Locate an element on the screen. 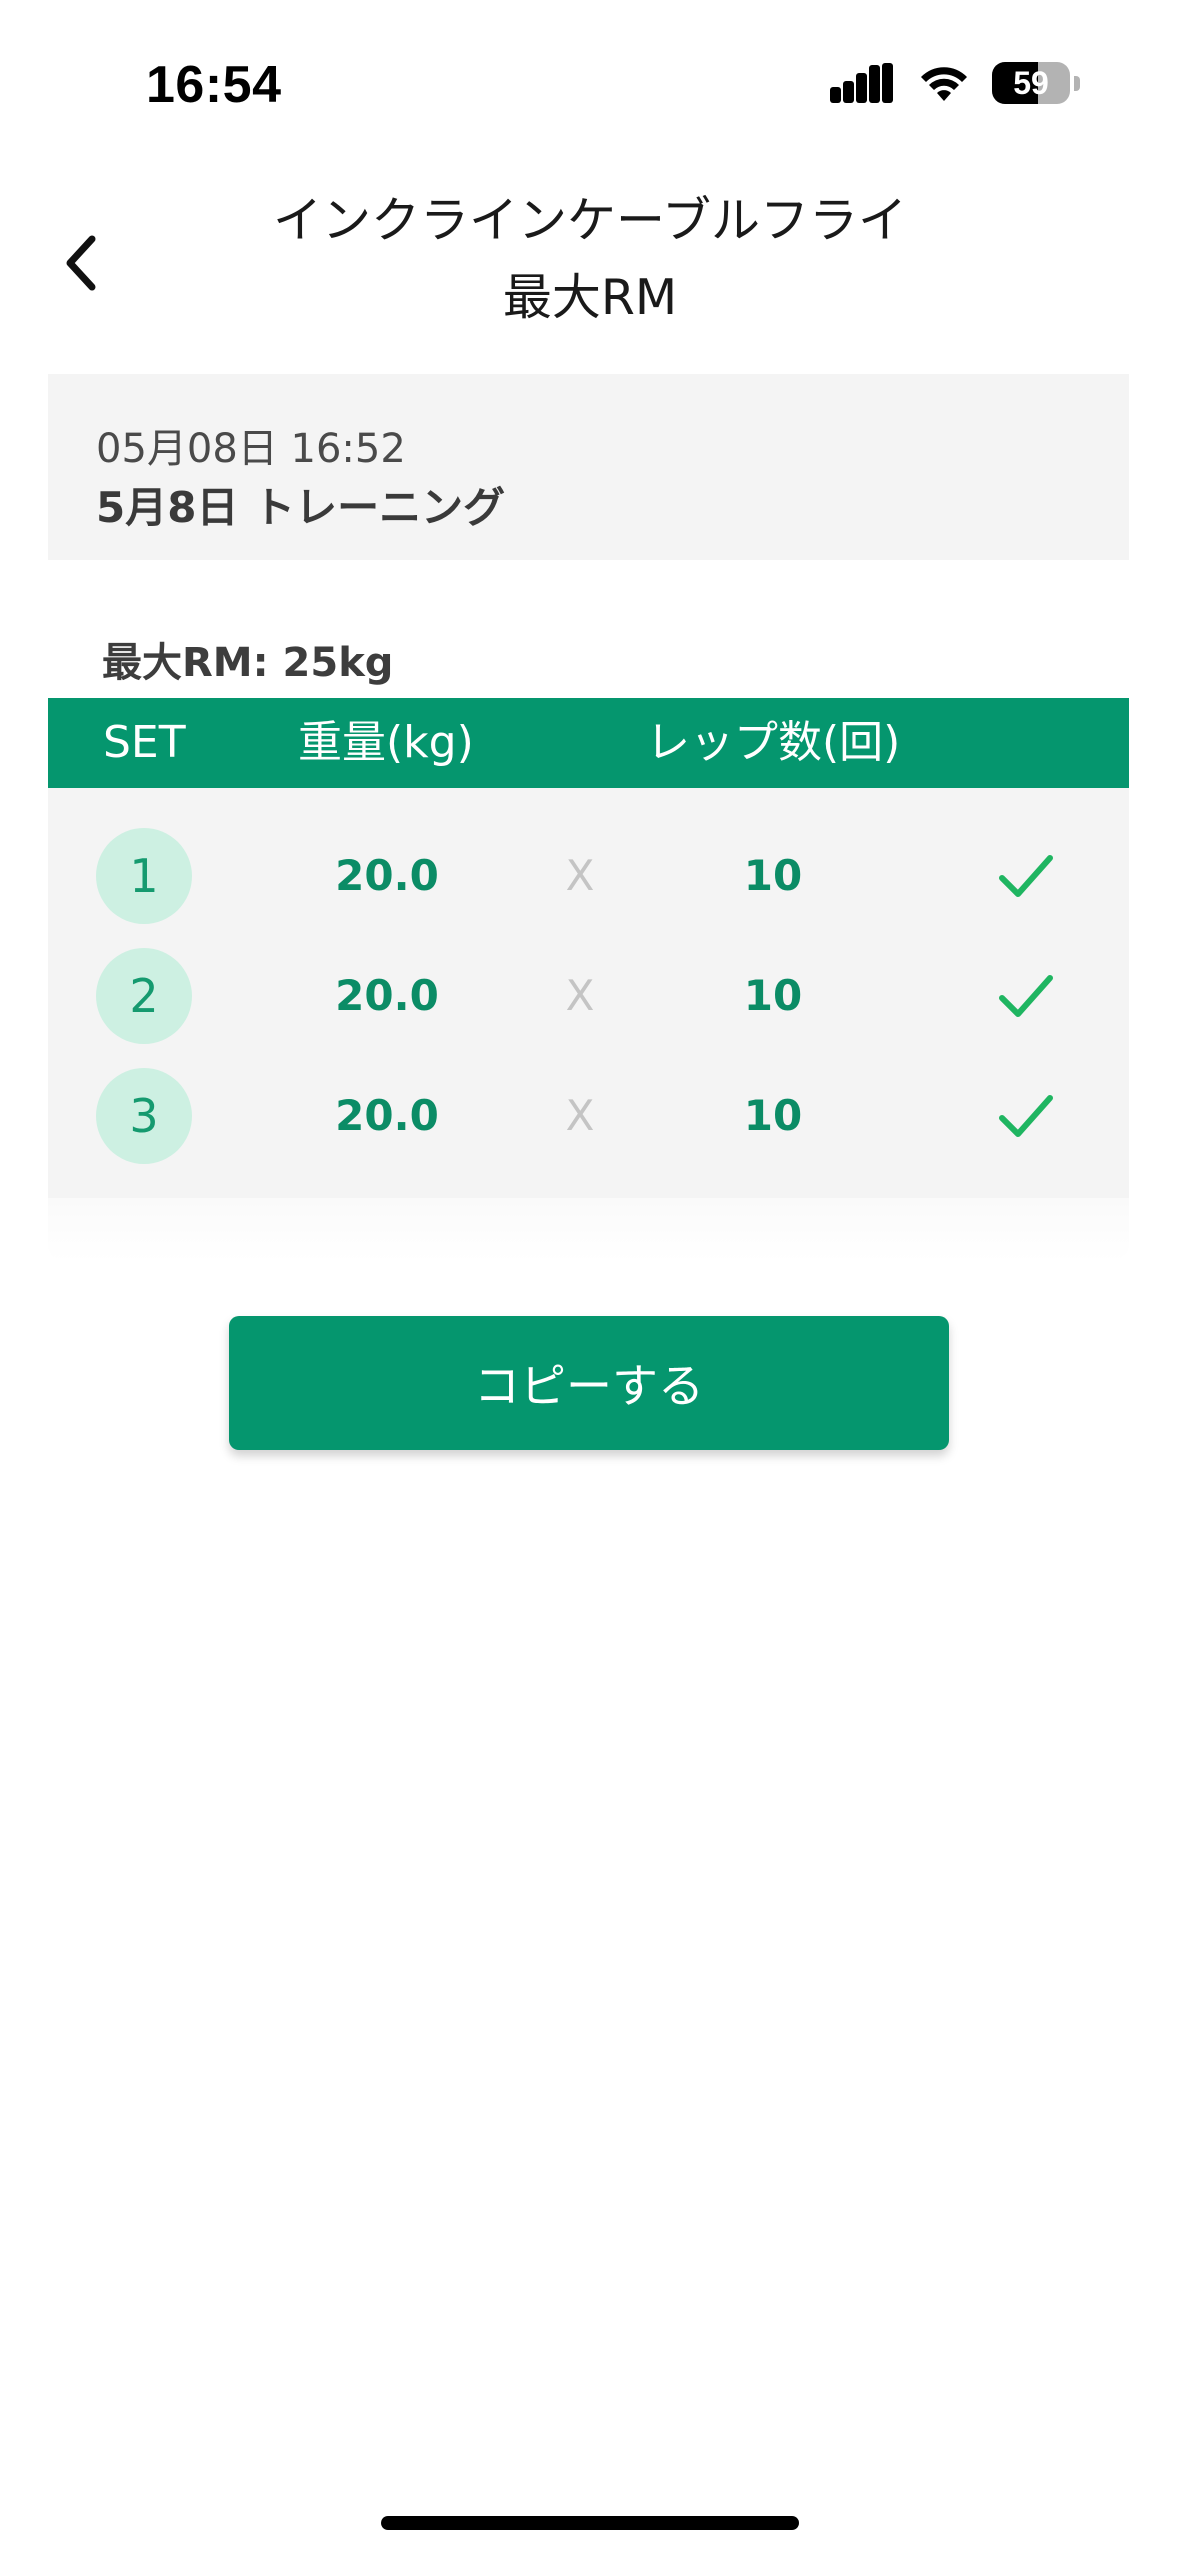 Image resolution: width=1179 pixels, height=2556 pixels. table-row: 2 20.0 X 10 is located at coordinates (588, 996).